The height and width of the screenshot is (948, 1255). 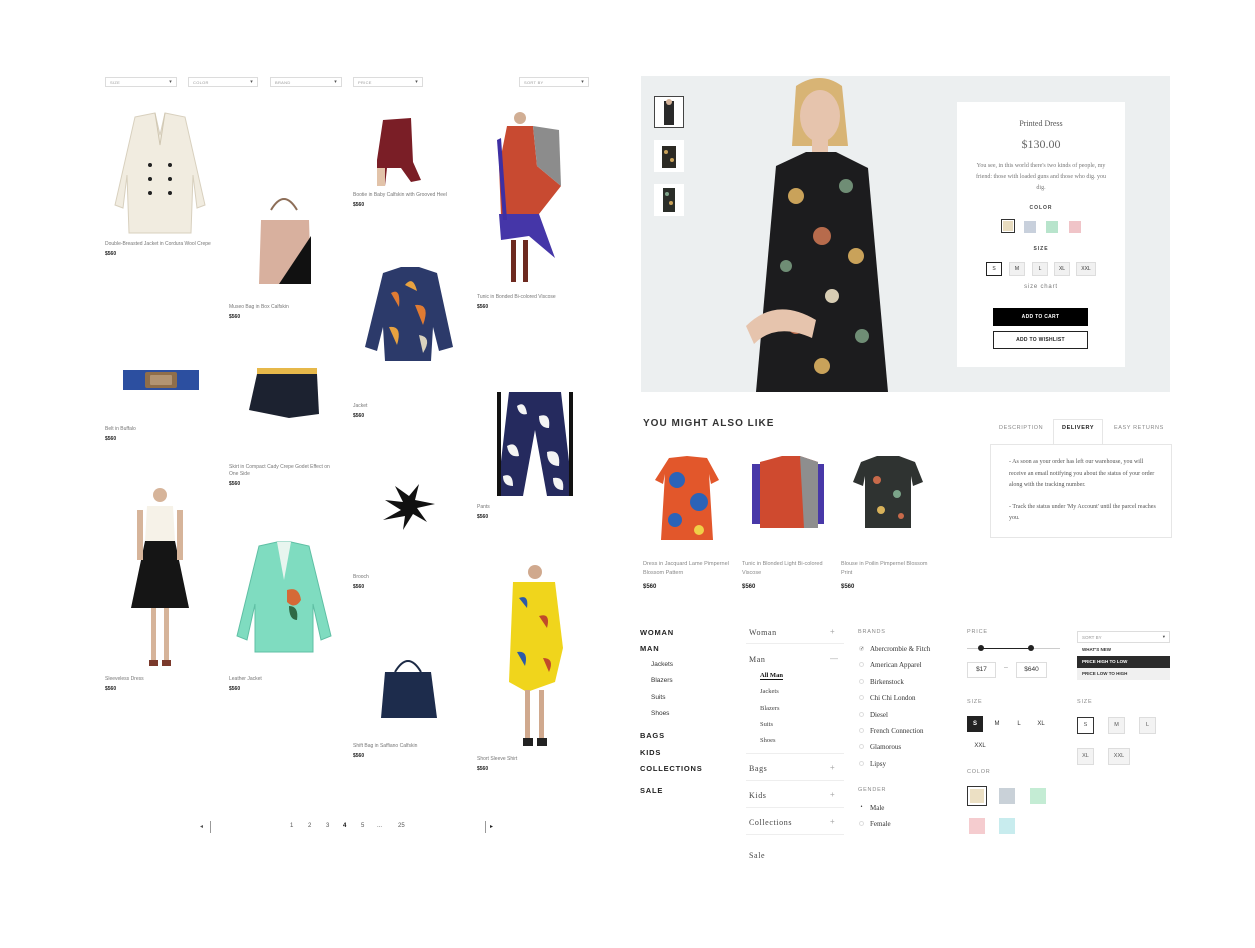 What do you see at coordinates (981, 648) in the screenshot?
I see `price-slider-min-handle` at bounding box center [981, 648].